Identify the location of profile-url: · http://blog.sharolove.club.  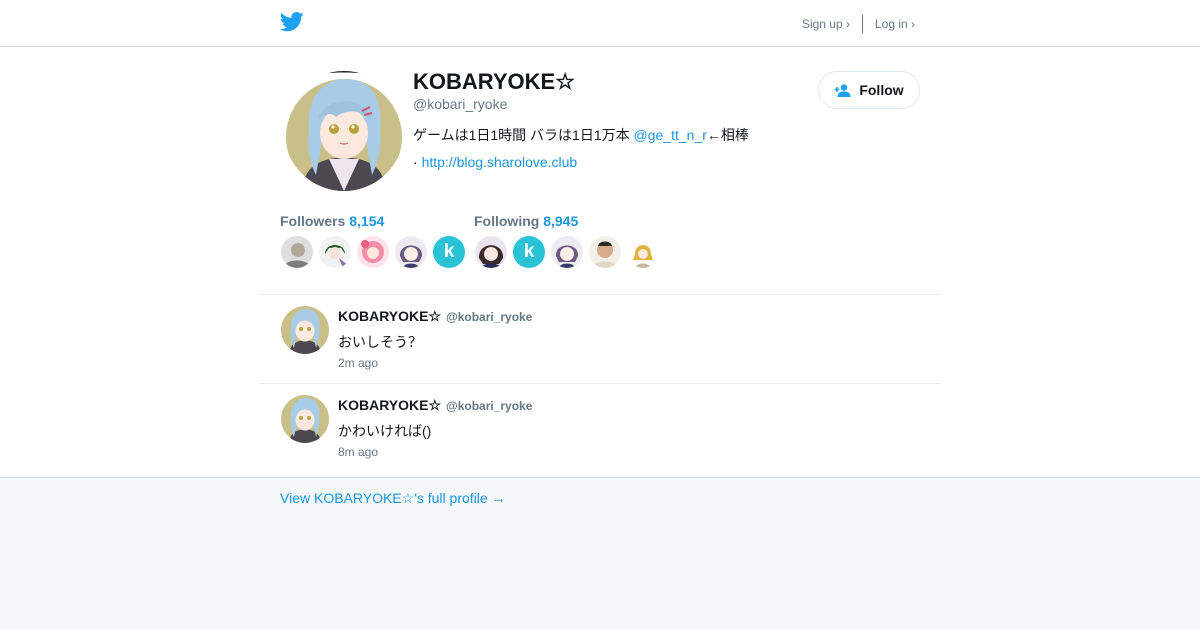
(495, 162).